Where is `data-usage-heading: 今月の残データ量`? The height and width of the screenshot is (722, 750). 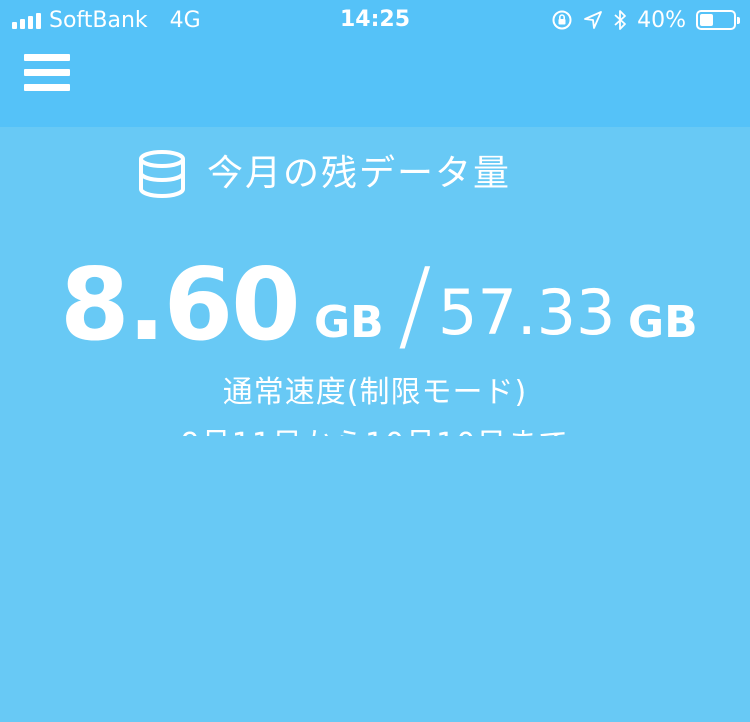
data-usage-heading: 今月の残データ量 is located at coordinates (324, 174).